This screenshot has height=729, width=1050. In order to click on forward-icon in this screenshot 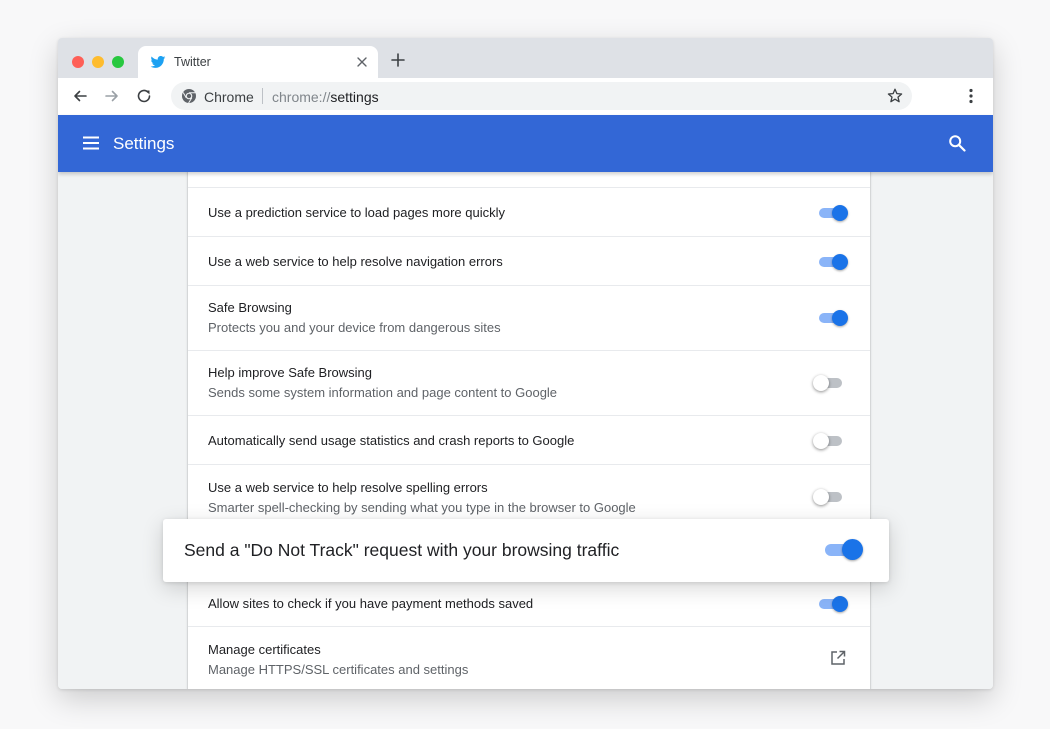, I will do `click(112, 96)`.